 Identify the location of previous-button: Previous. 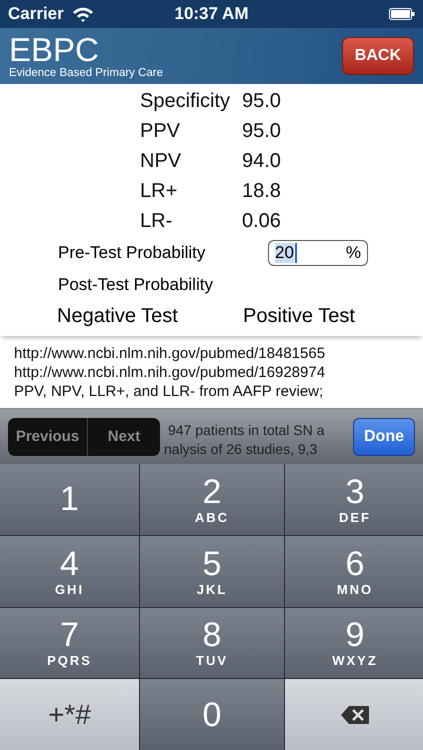
(48, 437).